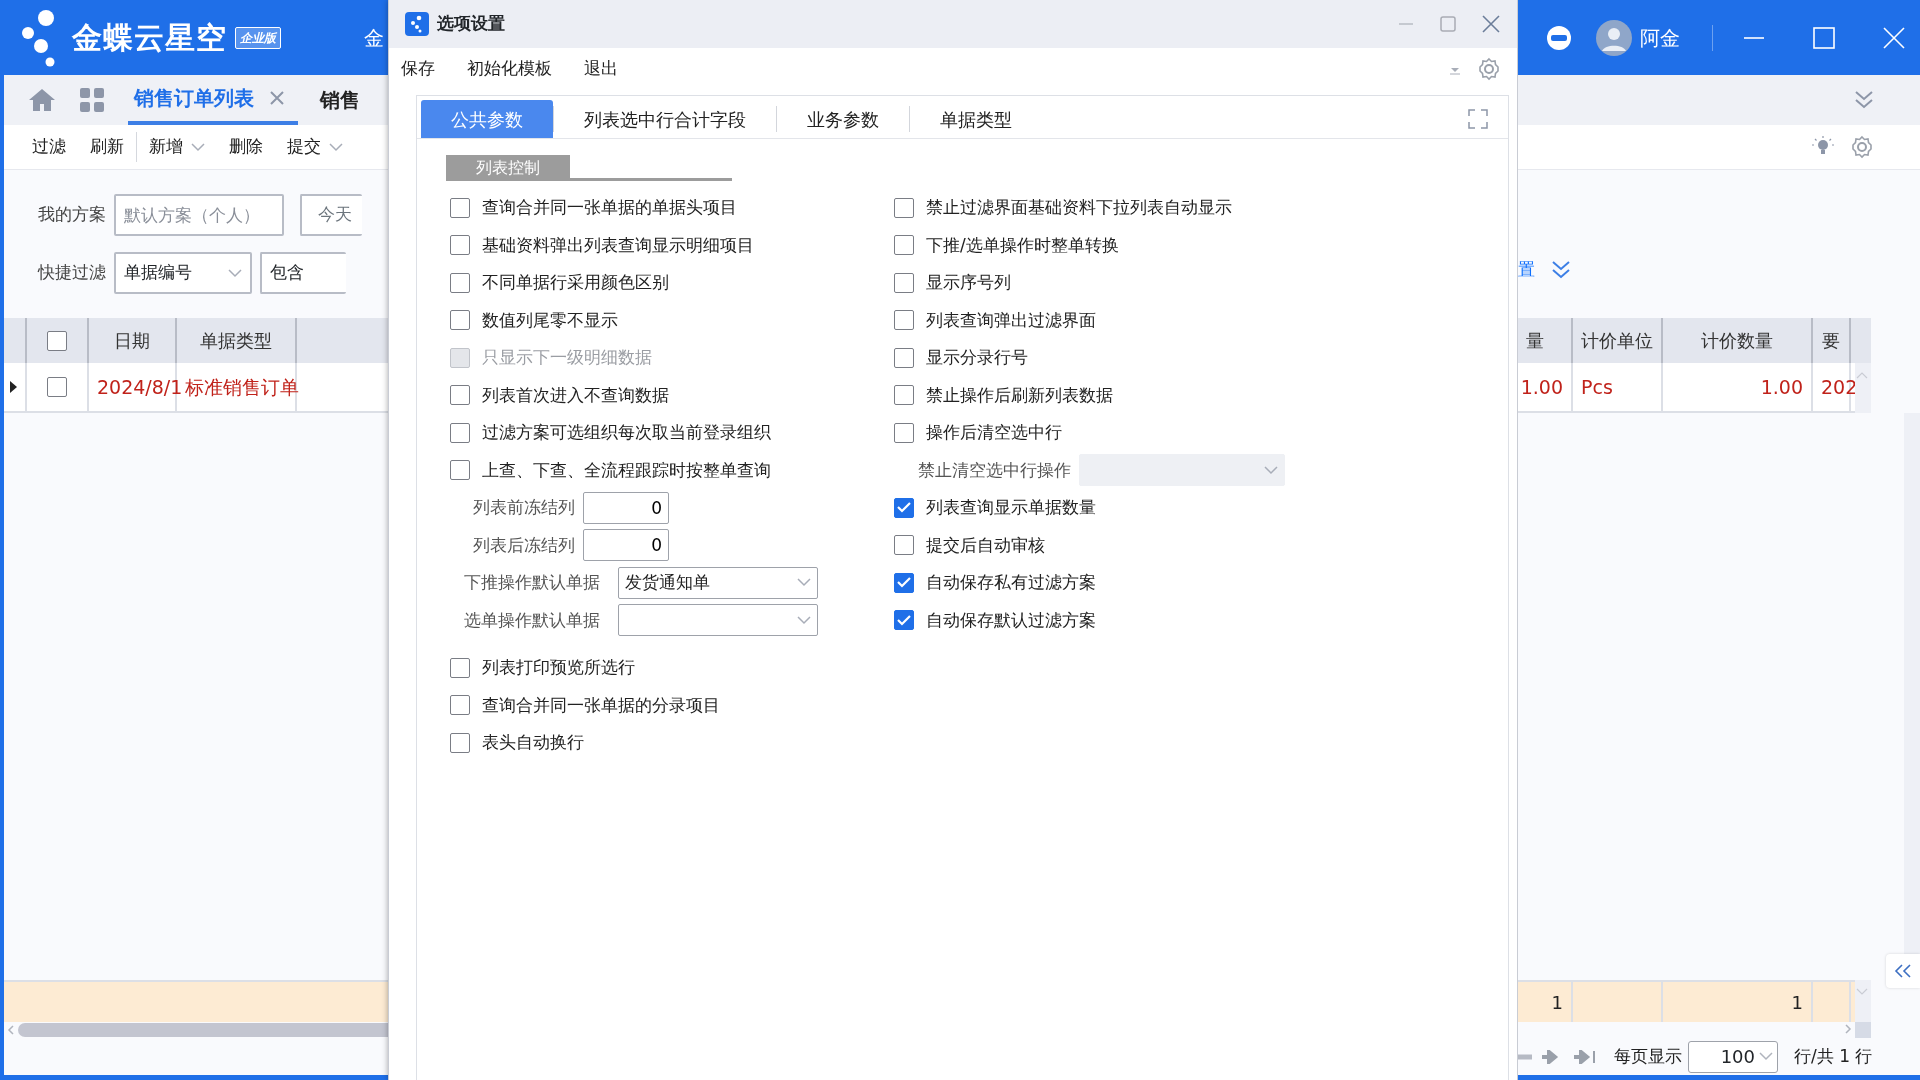 Image resolution: width=1920 pixels, height=1080 pixels. Describe the element at coordinates (471, 24) in the screenshot. I see `dialog-title: 选项设置` at that location.